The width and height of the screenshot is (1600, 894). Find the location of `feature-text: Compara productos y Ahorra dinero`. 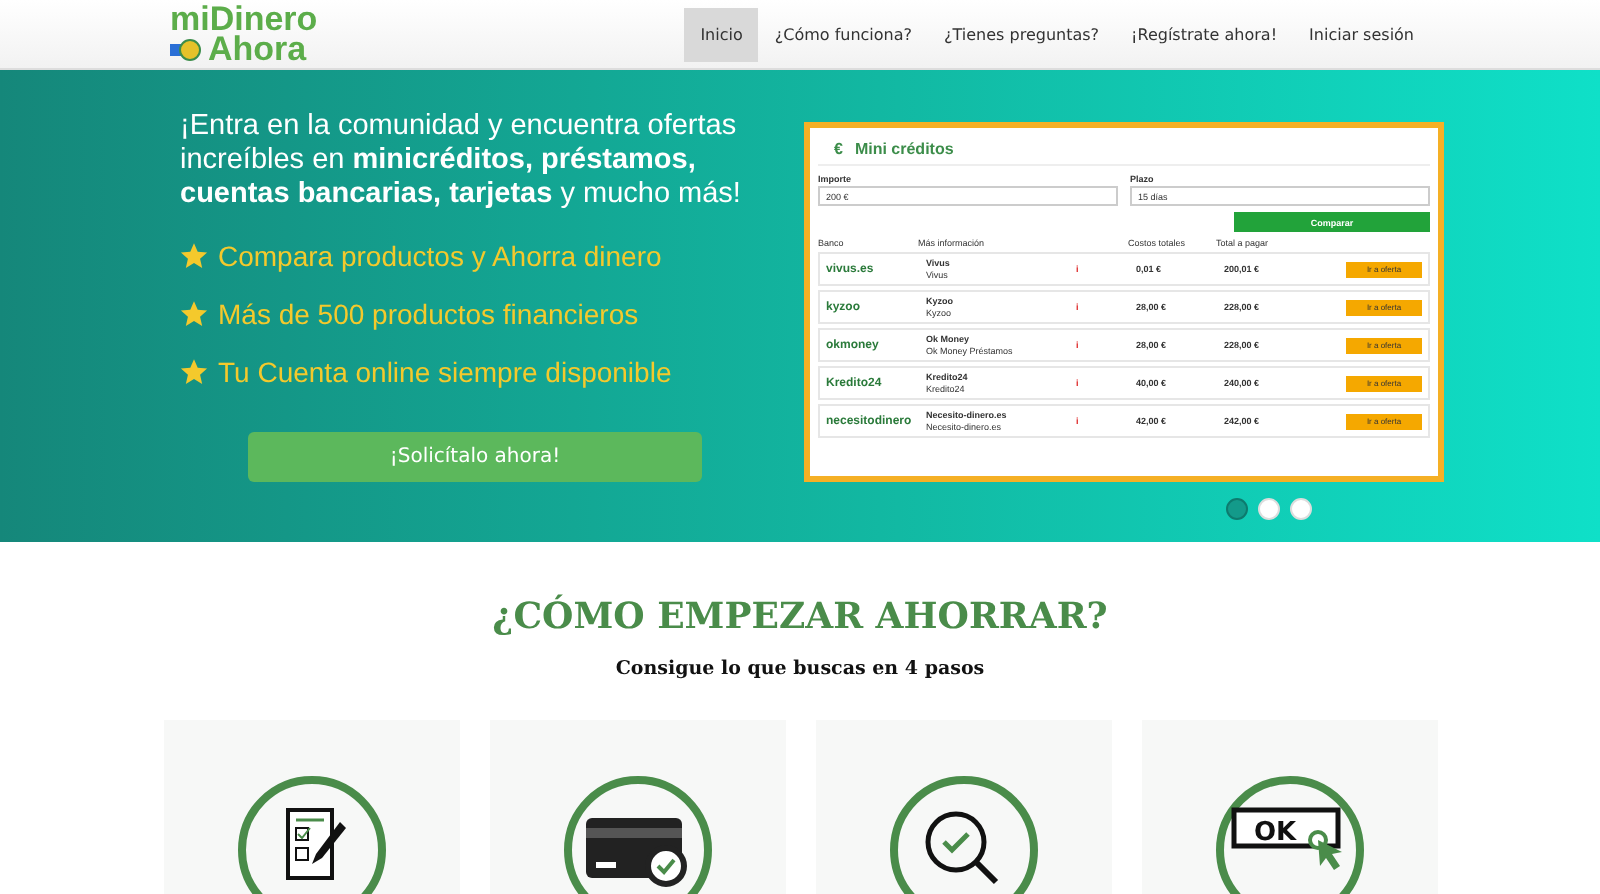

feature-text: Compara productos y Ahorra dinero is located at coordinates (440, 256).